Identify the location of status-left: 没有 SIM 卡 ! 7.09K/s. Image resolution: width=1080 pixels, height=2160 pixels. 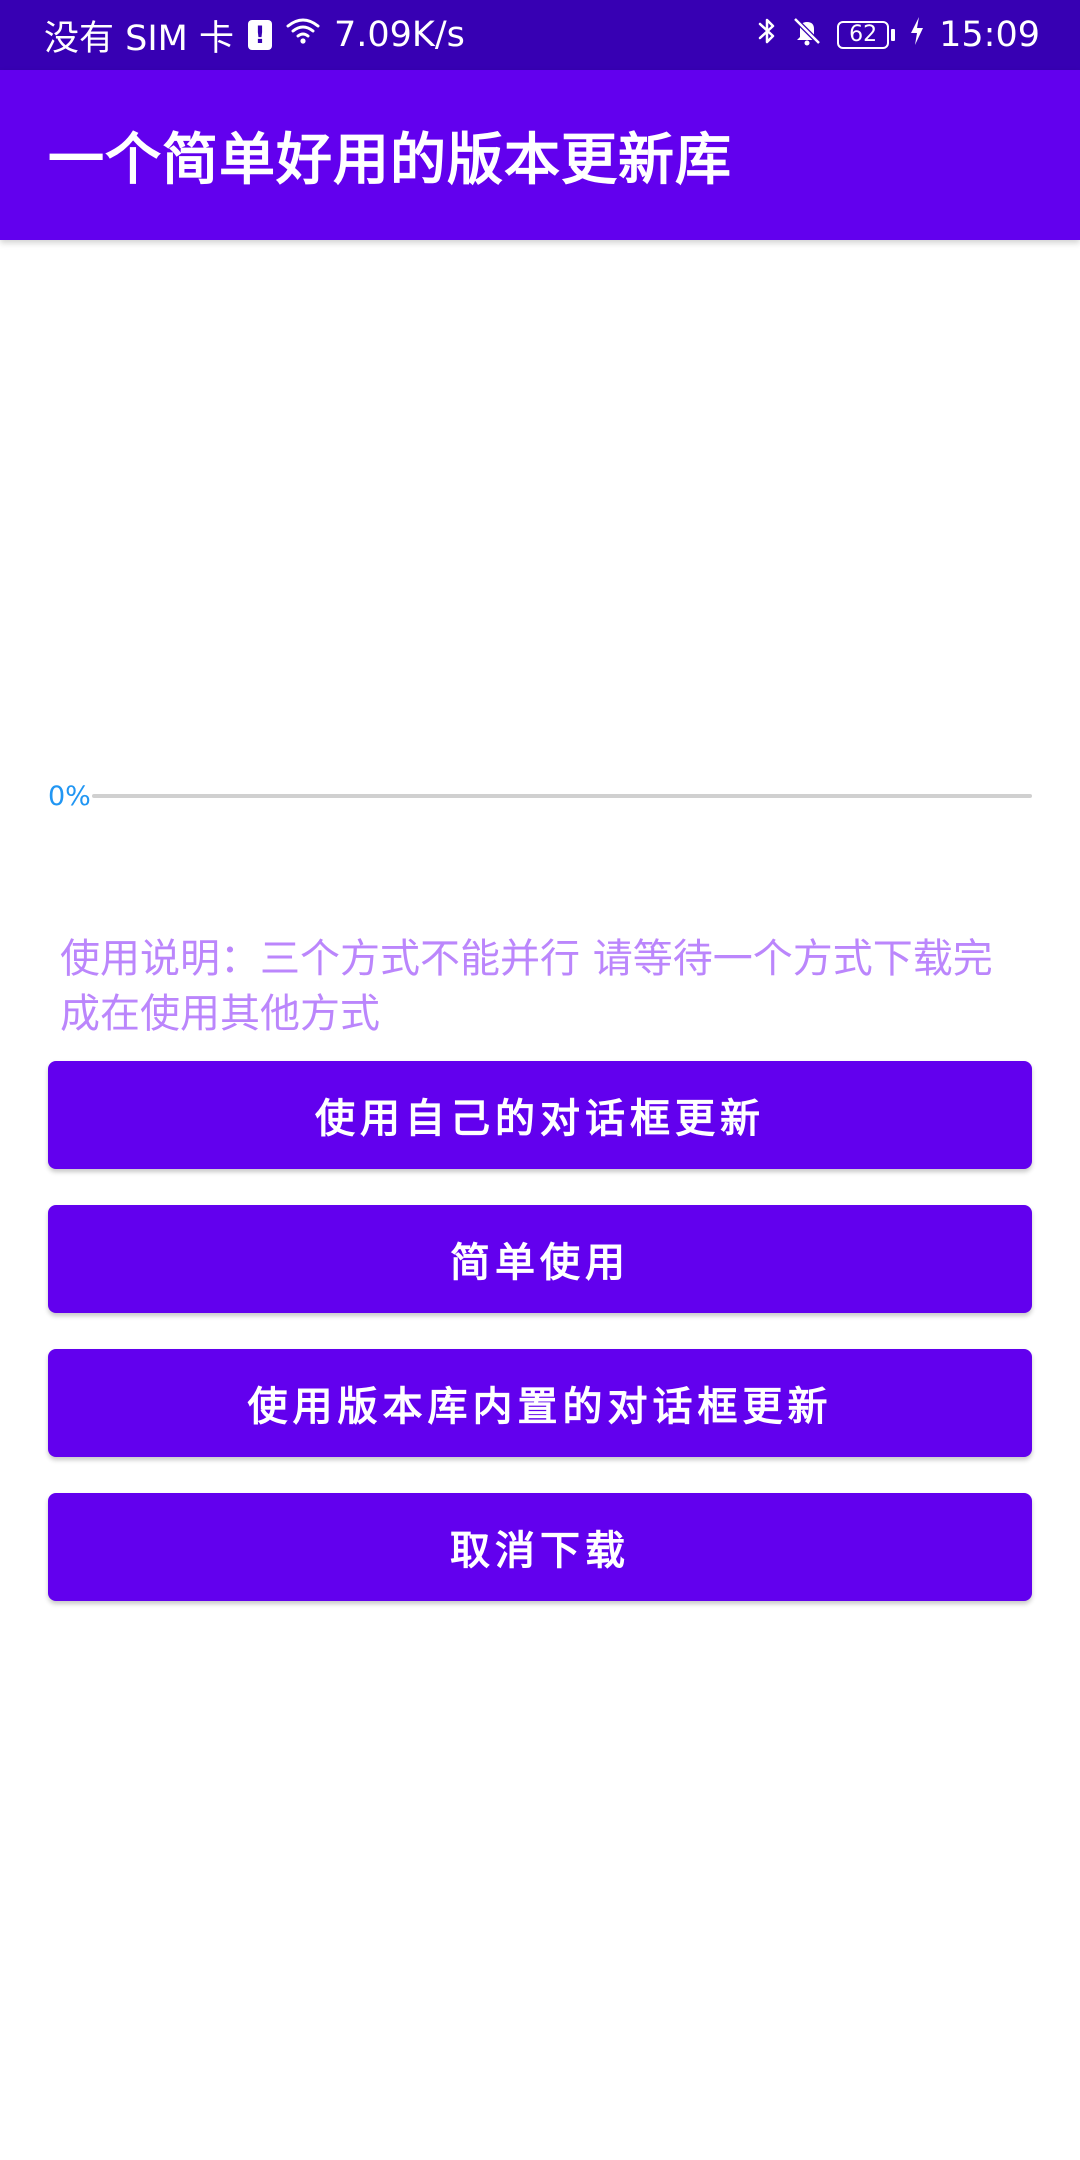
(254, 35).